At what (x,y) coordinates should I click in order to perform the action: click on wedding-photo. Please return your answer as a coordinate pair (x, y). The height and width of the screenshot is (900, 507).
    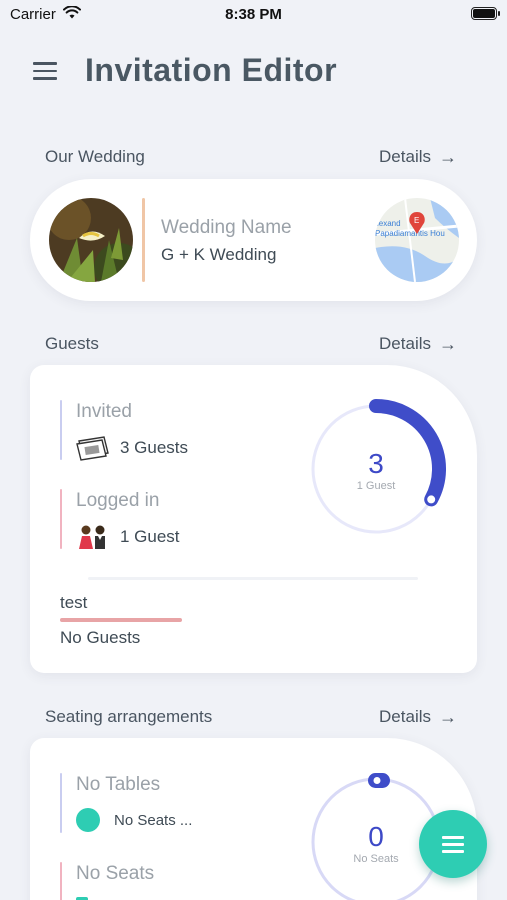
    Looking at the image, I should click on (91, 240).